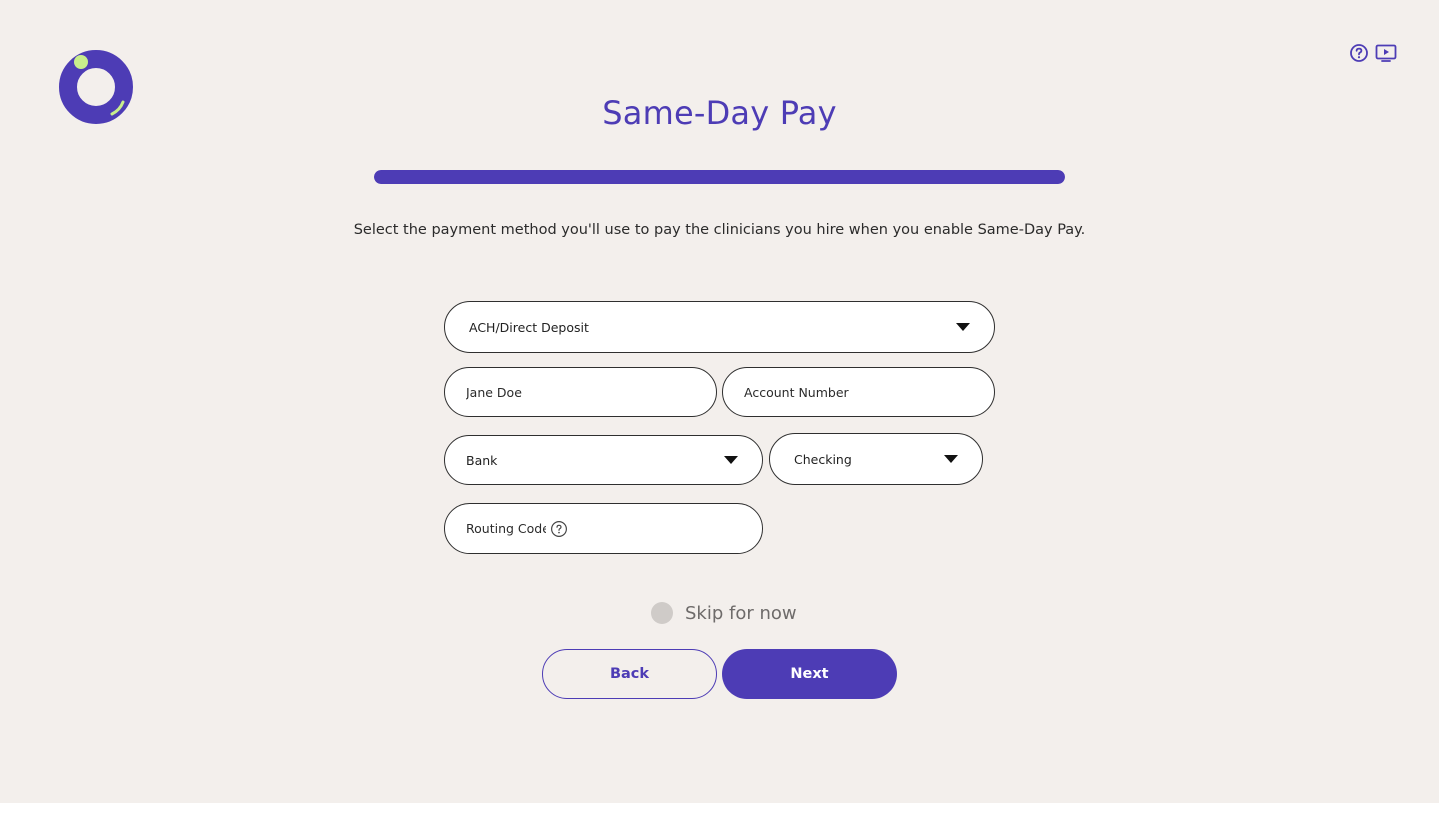 The image size is (1439, 822). Describe the element at coordinates (603, 528) in the screenshot. I see `routing-code-field` at that location.